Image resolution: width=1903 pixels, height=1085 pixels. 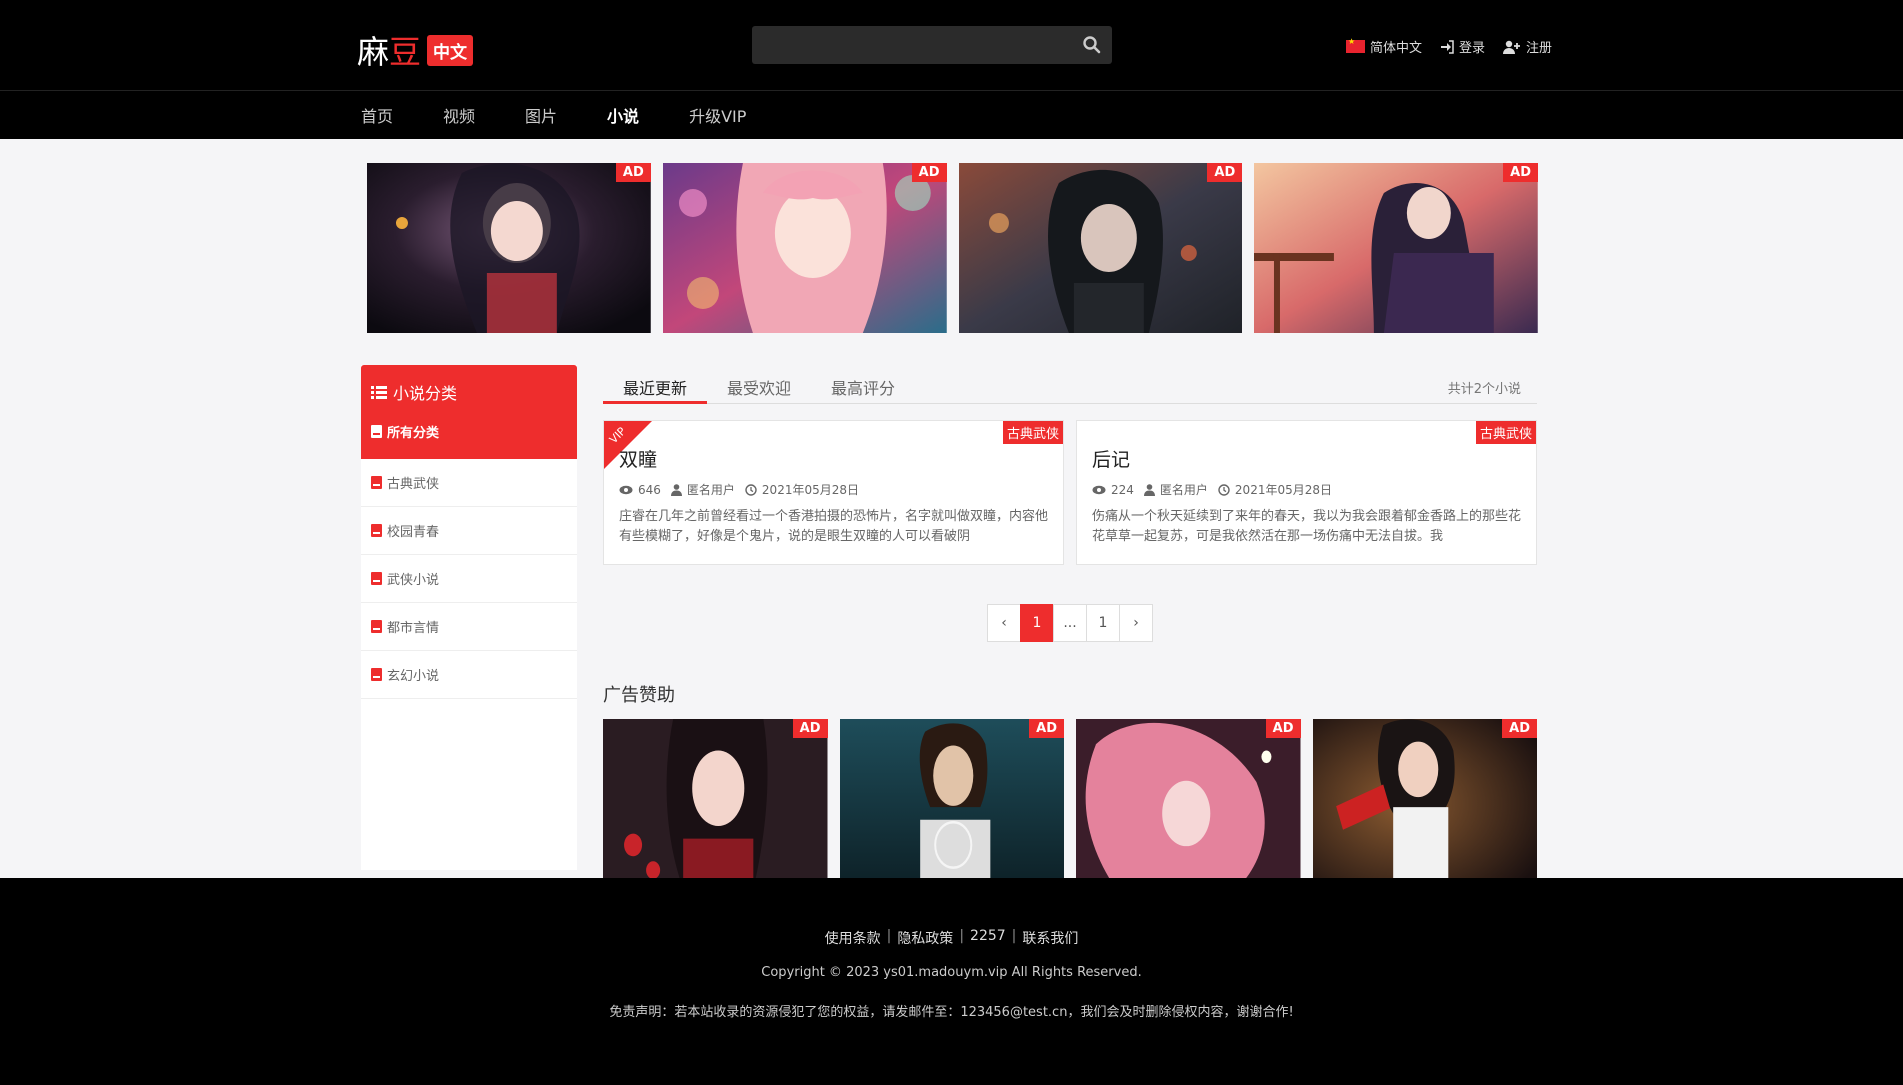 I want to click on sidebar-header: 小说分类 所有分类, so click(x=469, y=412).